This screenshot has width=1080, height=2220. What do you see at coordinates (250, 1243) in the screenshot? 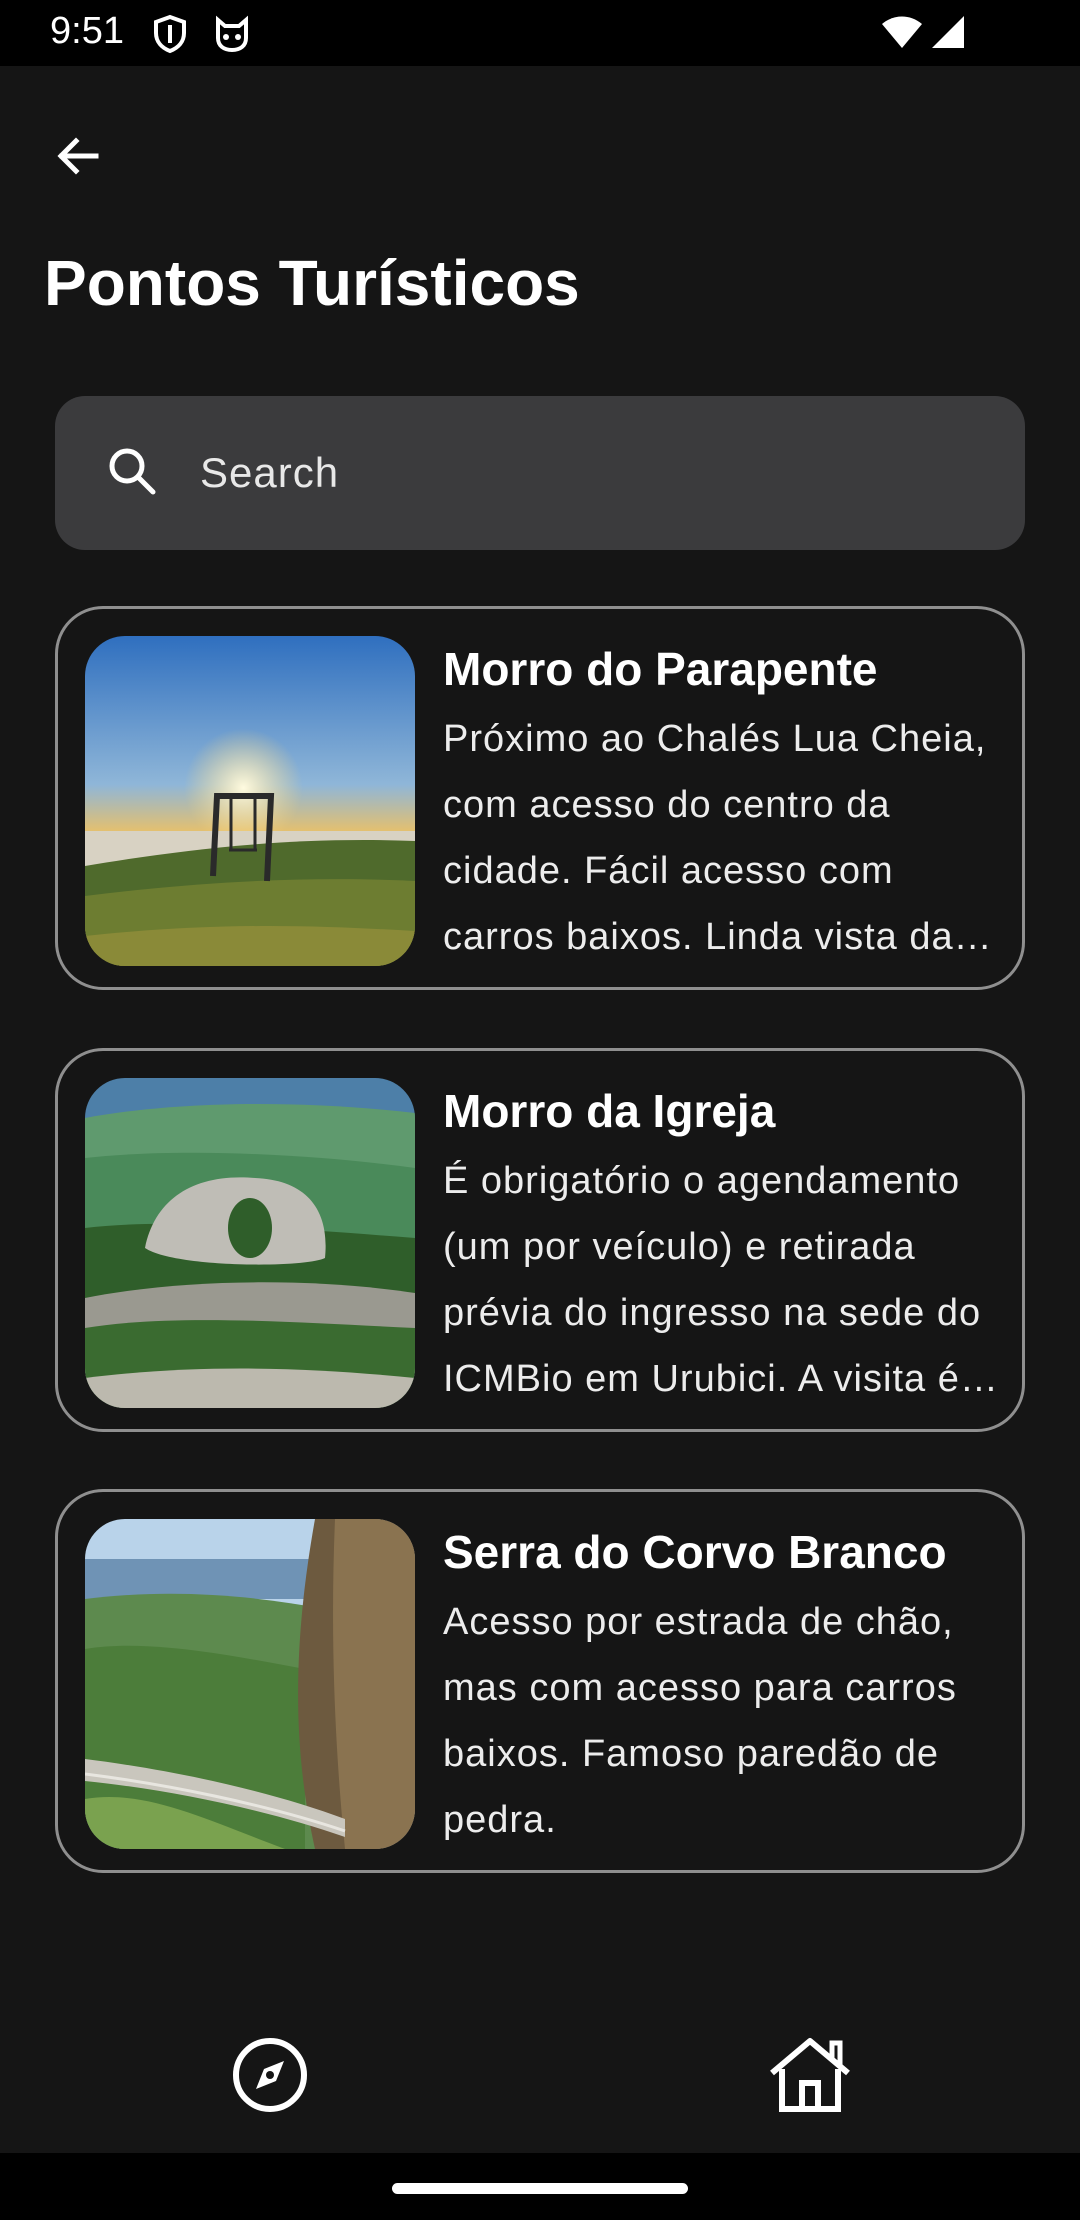
I see `place-image-rock-arch` at bounding box center [250, 1243].